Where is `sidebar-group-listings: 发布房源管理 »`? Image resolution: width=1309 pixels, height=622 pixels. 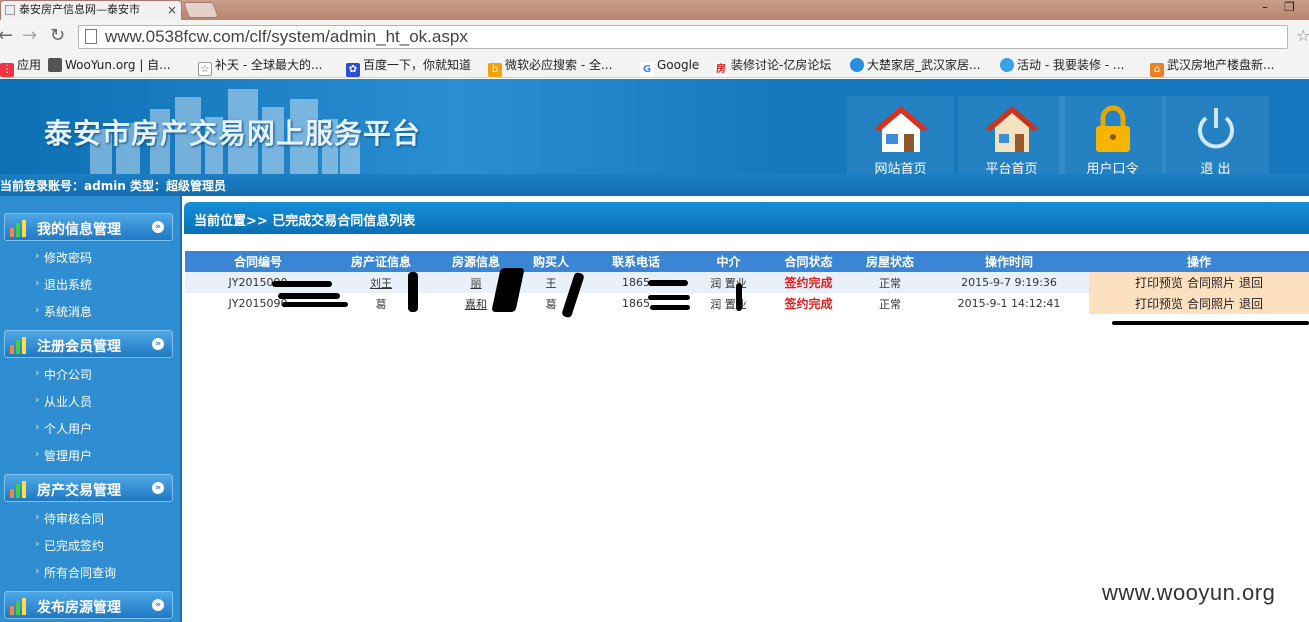
sidebar-group-listings: 发布房源管理 » is located at coordinates (88, 605).